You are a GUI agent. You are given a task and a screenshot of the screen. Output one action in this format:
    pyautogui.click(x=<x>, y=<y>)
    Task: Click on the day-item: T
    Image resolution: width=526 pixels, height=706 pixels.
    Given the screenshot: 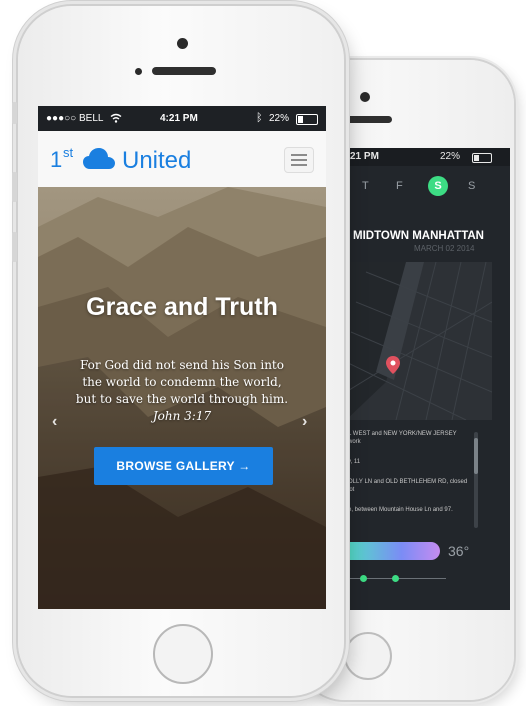 What is the action you would take?
    pyautogui.click(x=365, y=186)
    